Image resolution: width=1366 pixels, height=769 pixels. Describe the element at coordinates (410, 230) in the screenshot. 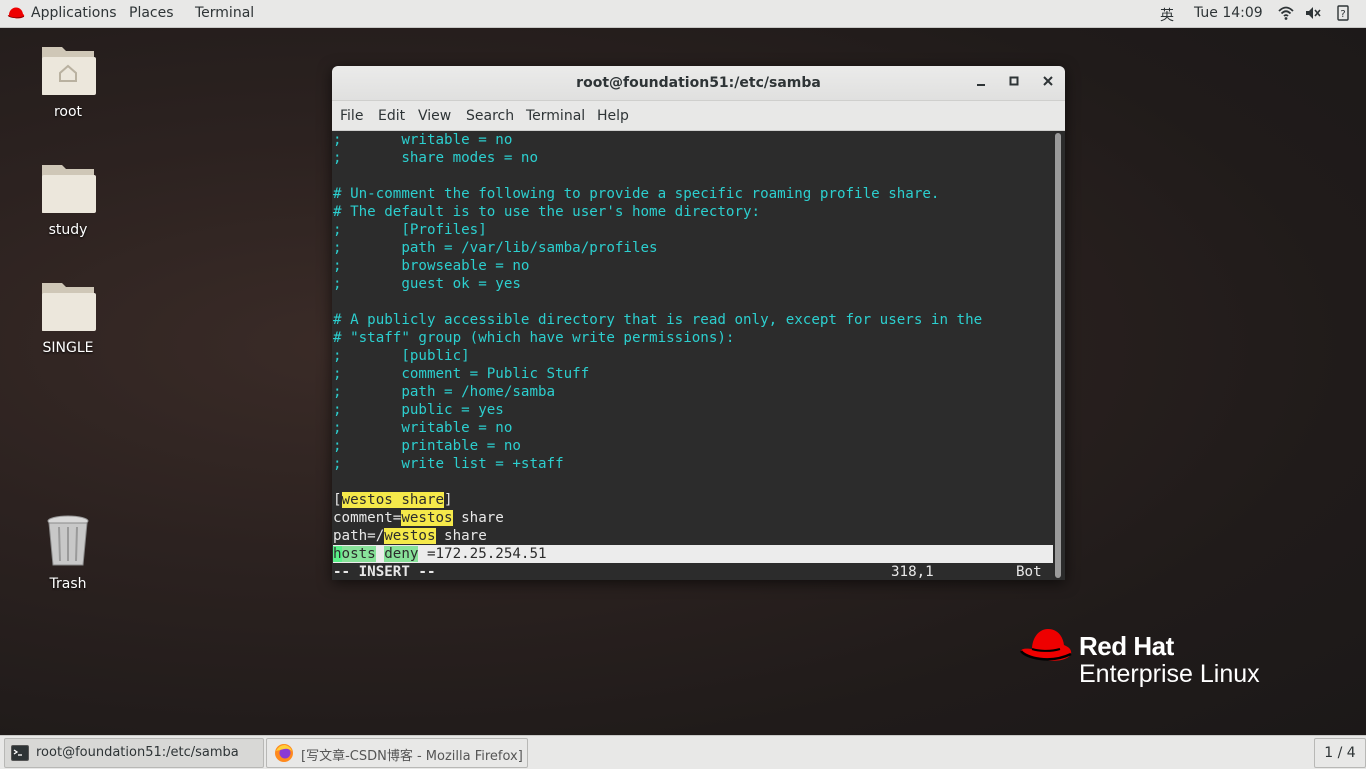

I see `editor-line: ; [Profiles]` at that location.